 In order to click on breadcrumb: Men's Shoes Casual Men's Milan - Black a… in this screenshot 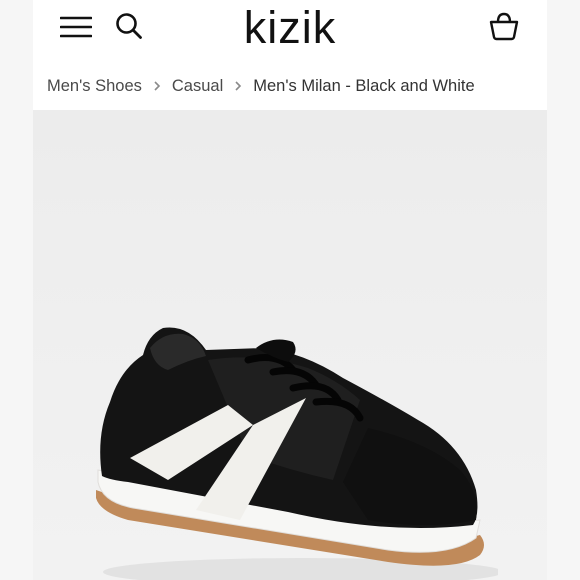, I will do `click(261, 86)`.